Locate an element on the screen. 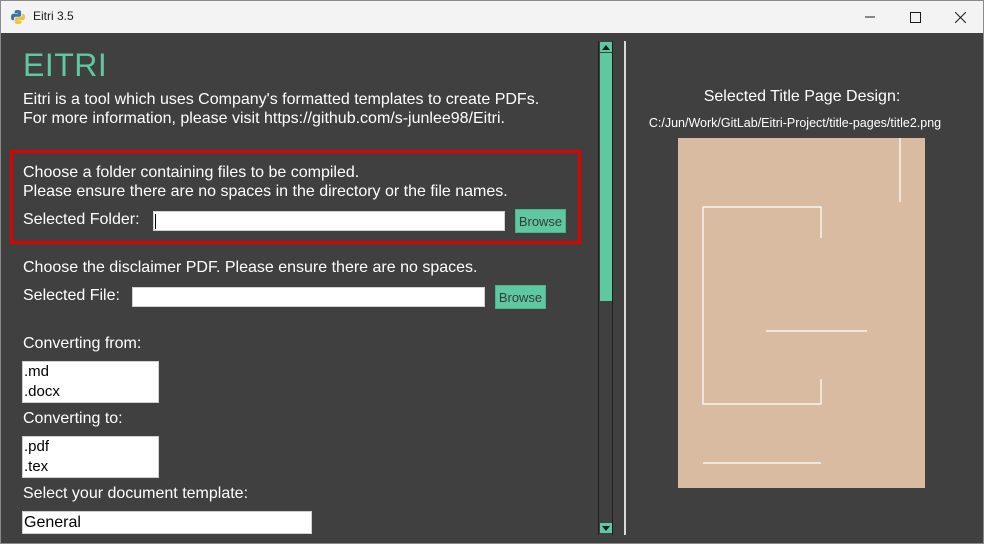 Image resolution: width=984 pixels, height=544 pixels. selected-file-input is located at coordinates (308, 297).